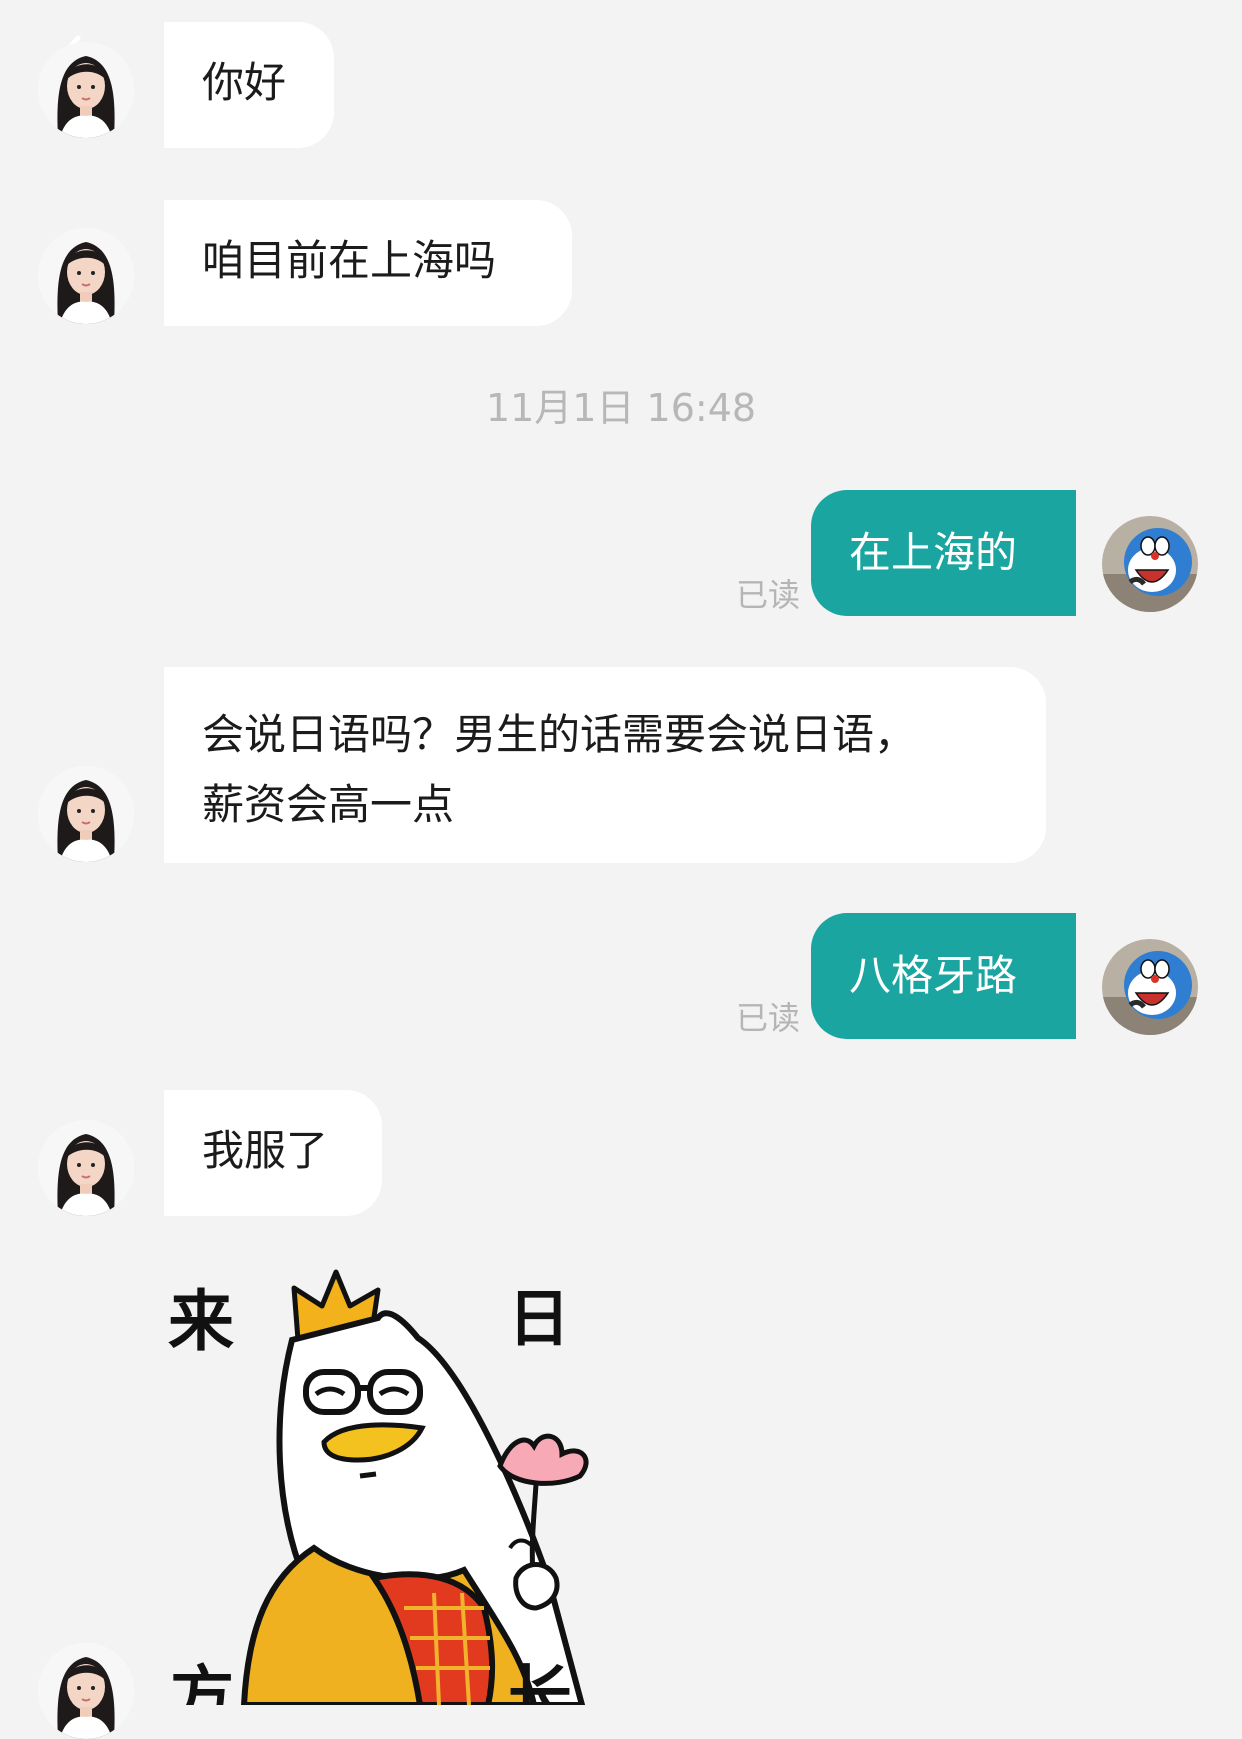 The height and width of the screenshot is (1739, 1242). What do you see at coordinates (943, 976) in the screenshot?
I see `outgoing-message: 八格牙路` at bounding box center [943, 976].